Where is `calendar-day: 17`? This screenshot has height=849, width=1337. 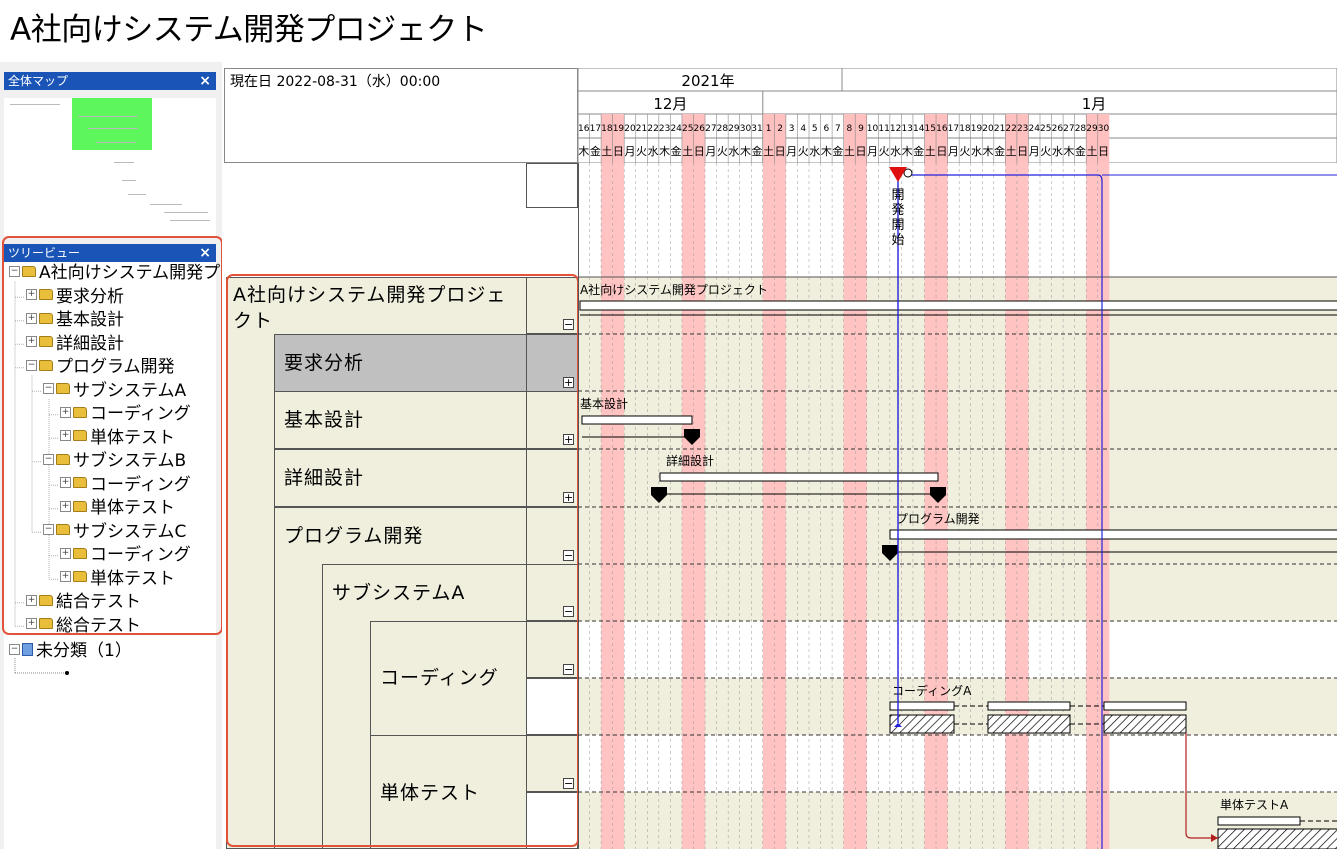 calendar-day: 17 is located at coordinates (595, 129).